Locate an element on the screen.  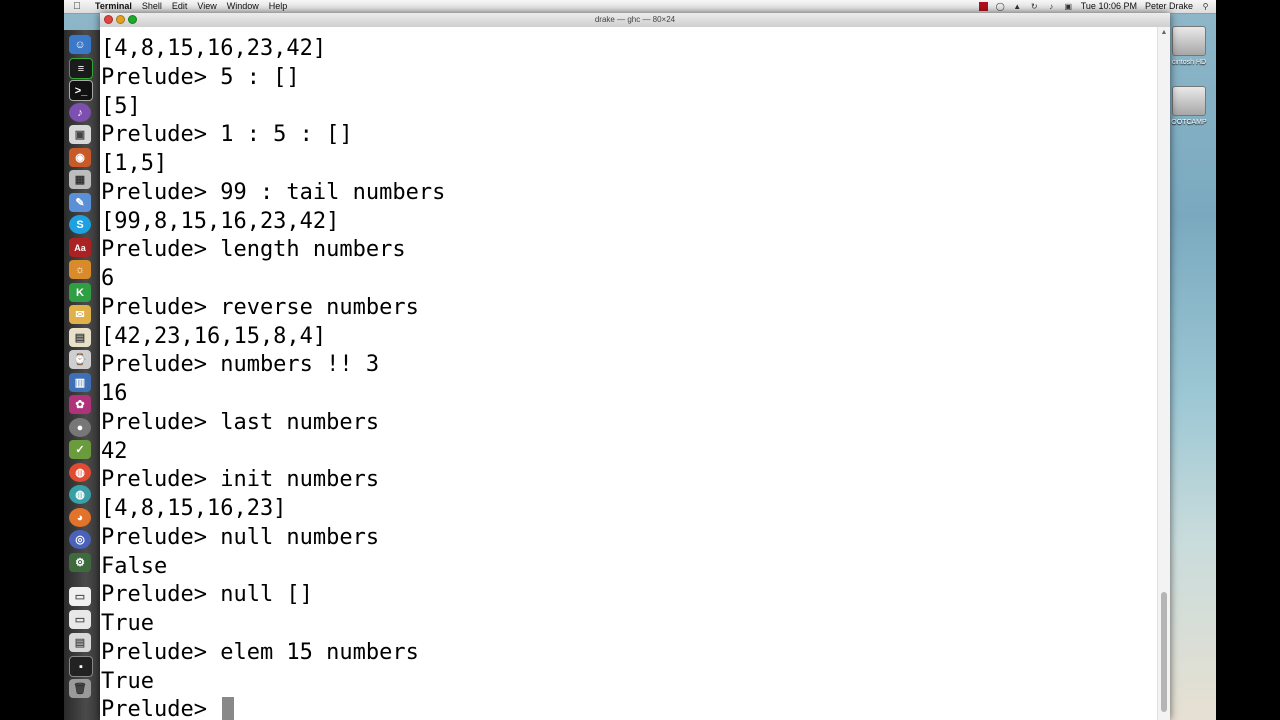
finder-icon: ☺ is located at coordinates (80, 44).